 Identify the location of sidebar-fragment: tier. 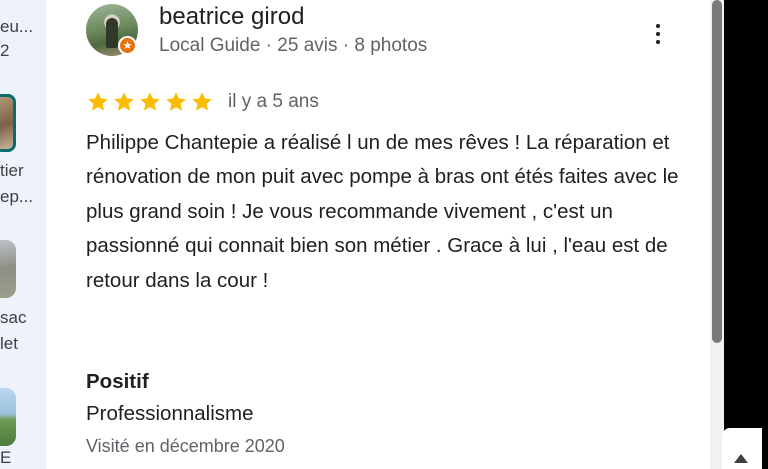
(12, 170).